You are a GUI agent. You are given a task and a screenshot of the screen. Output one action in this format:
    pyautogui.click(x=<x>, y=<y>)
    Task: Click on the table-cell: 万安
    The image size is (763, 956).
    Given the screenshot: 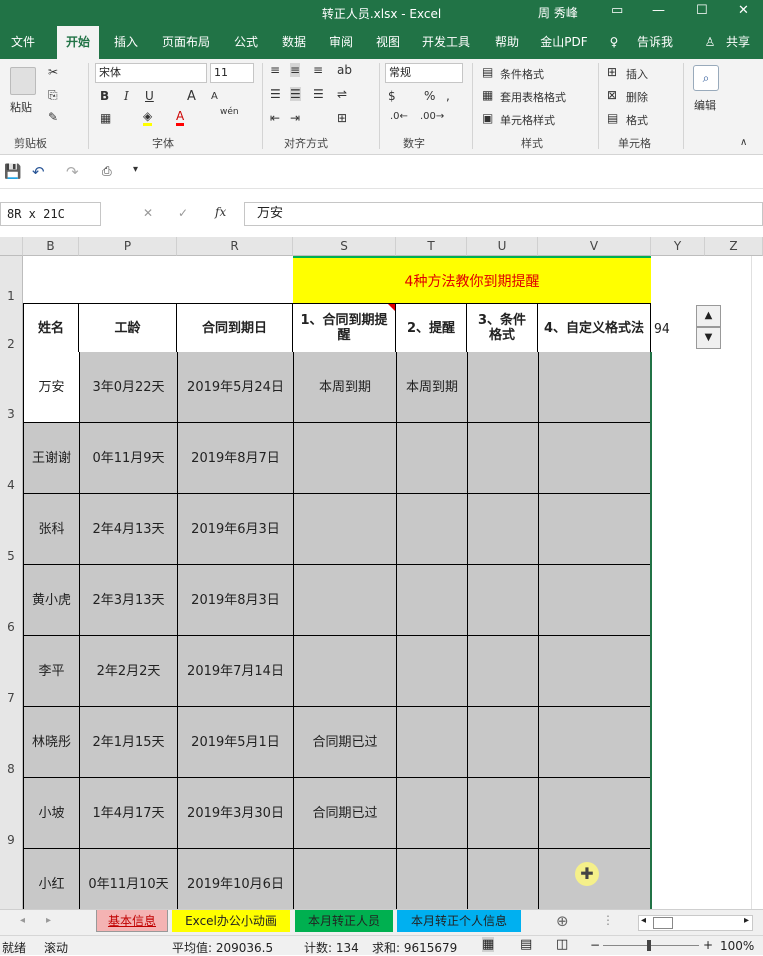 What is the action you would take?
    pyautogui.click(x=52, y=387)
    